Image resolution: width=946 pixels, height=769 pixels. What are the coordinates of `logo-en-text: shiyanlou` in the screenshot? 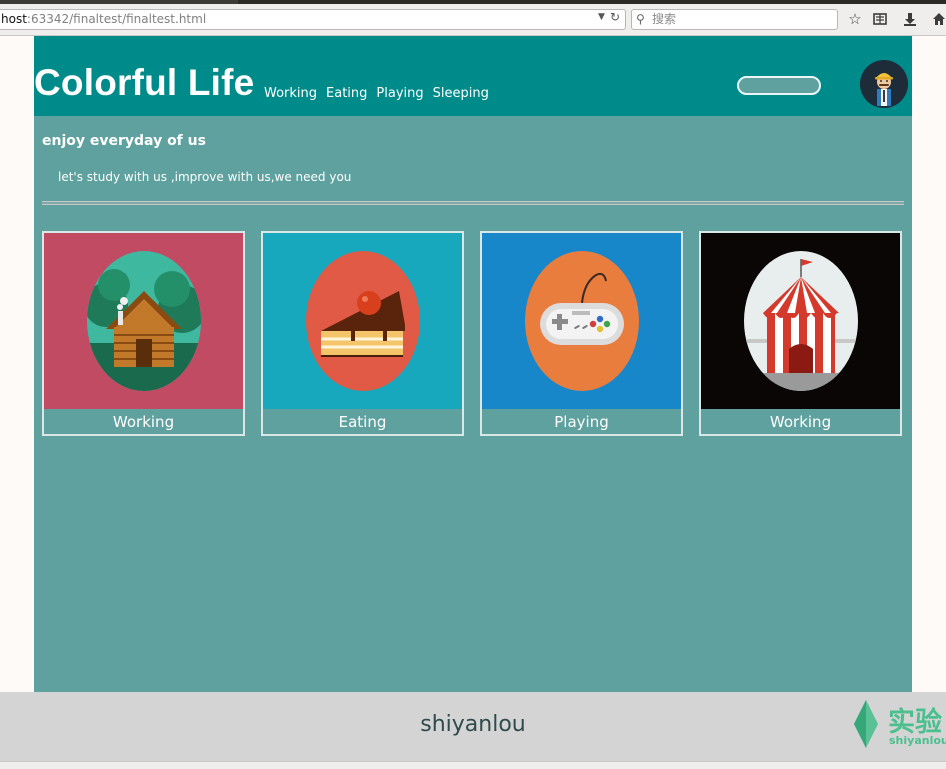 It's located at (917, 740).